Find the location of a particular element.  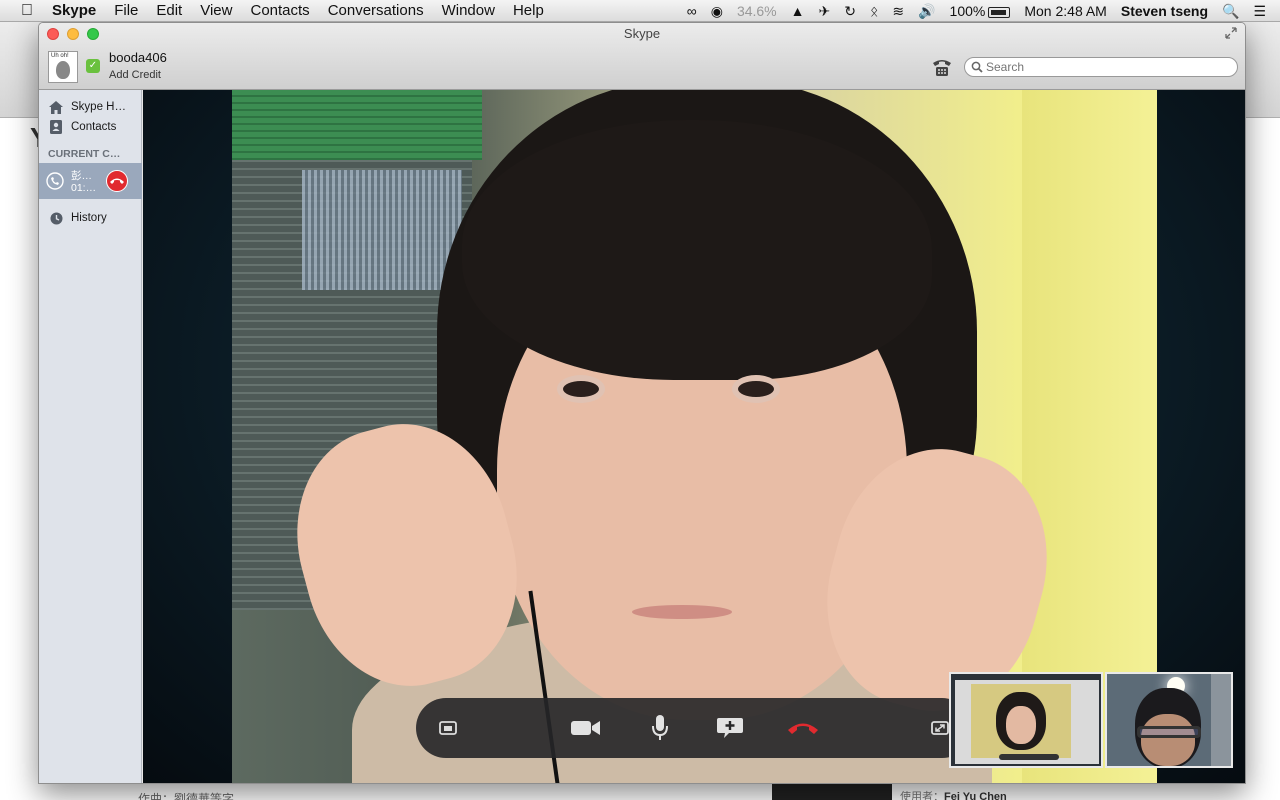

dialpad-icon is located at coordinates (942, 67).